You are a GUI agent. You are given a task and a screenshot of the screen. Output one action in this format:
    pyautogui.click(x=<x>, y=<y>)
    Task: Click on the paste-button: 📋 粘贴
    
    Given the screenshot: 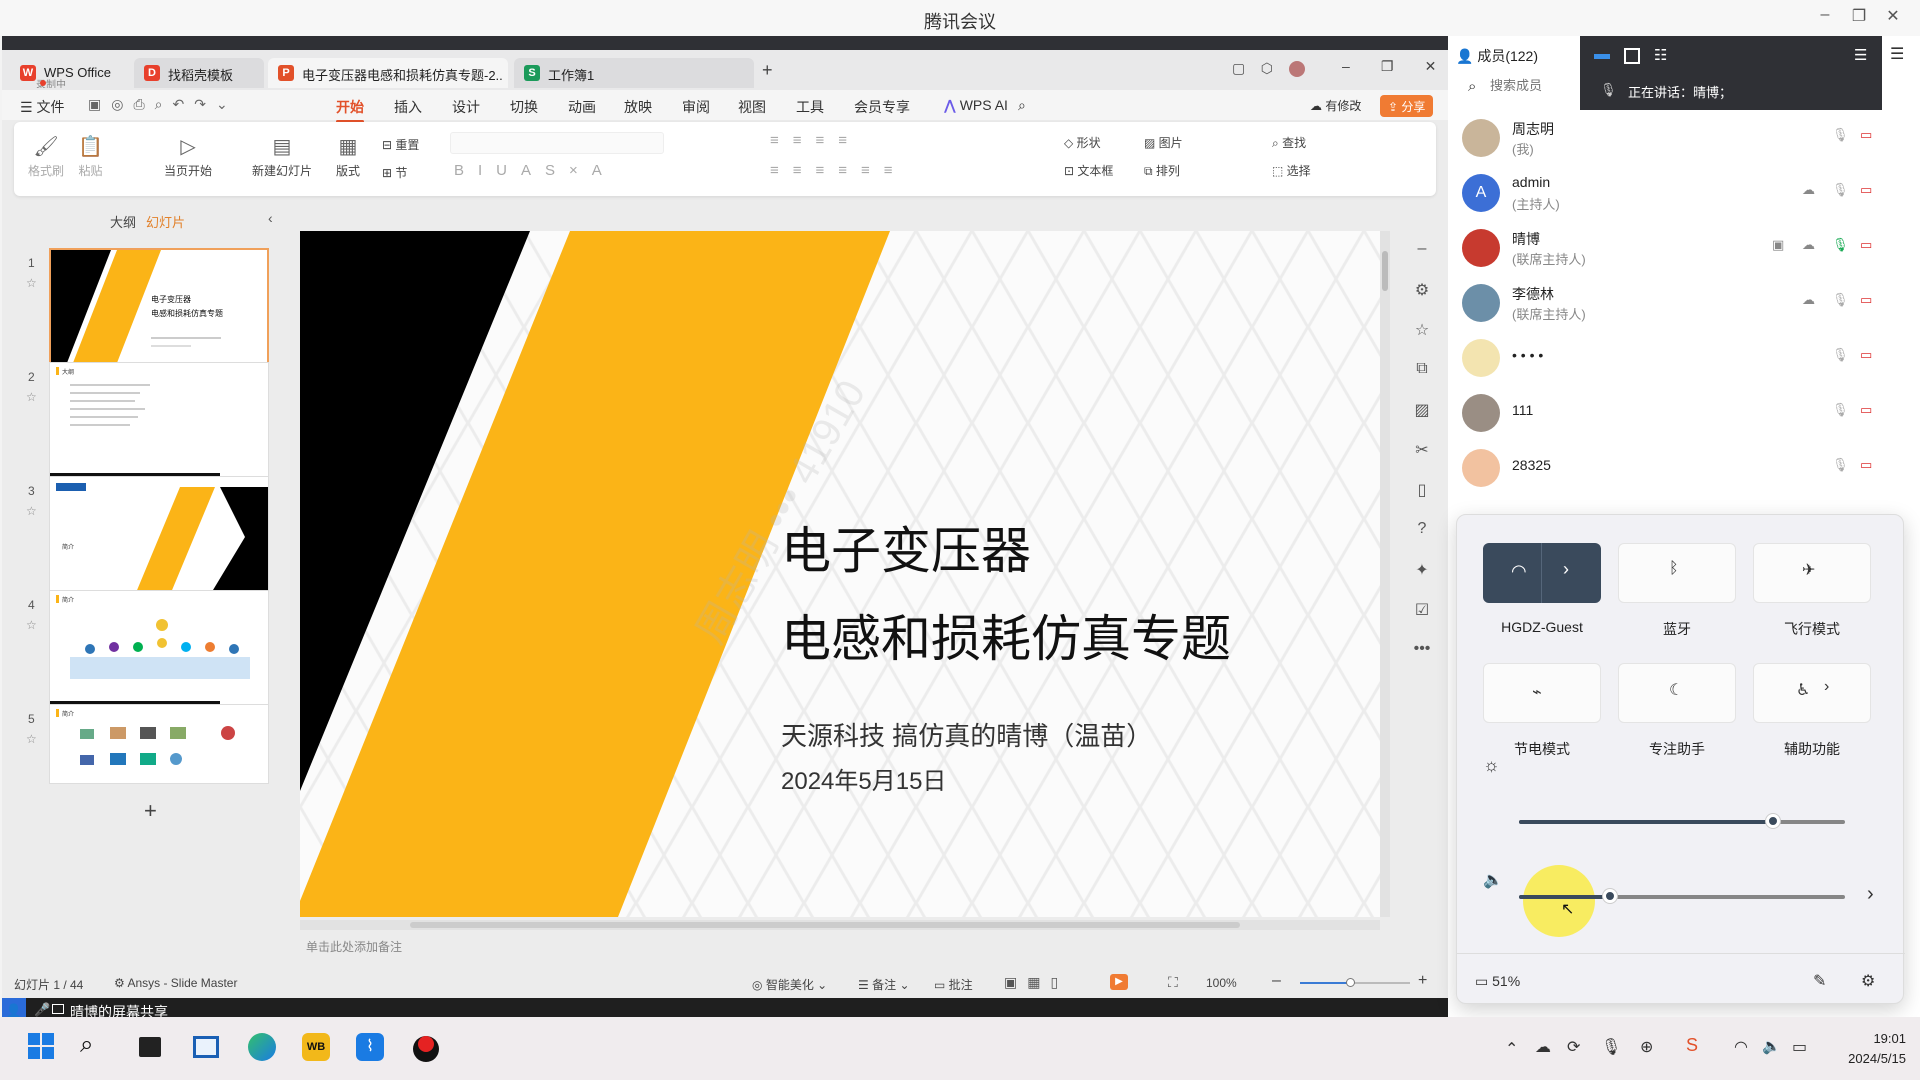 What is the action you would take?
    pyautogui.click(x=90, y=156)
    